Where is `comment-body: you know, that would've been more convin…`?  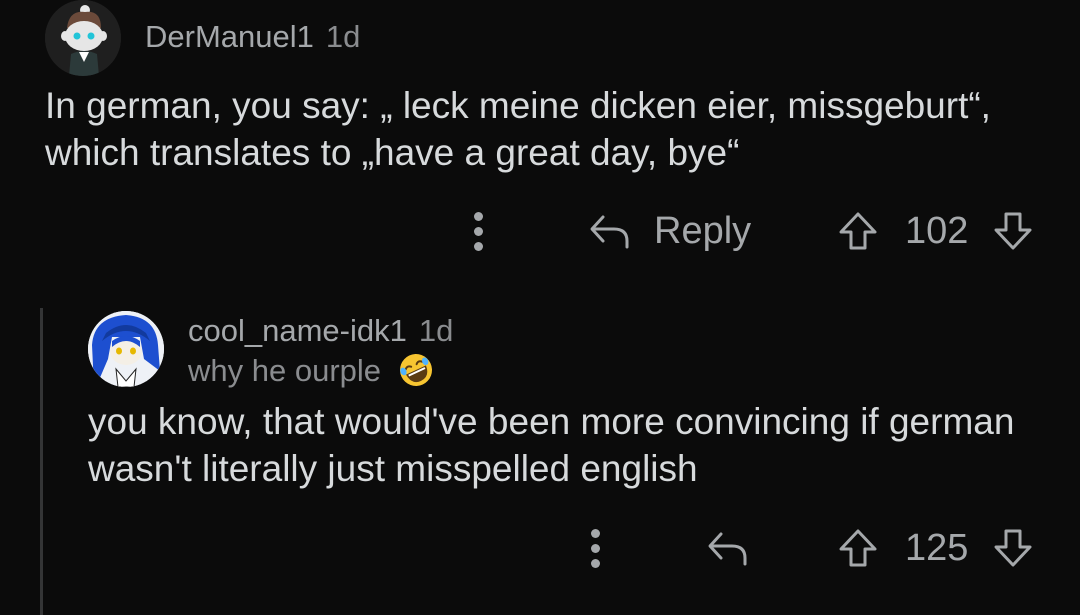 comment-body: you know, that would've been more convin… is located at coordinates (551, 445).